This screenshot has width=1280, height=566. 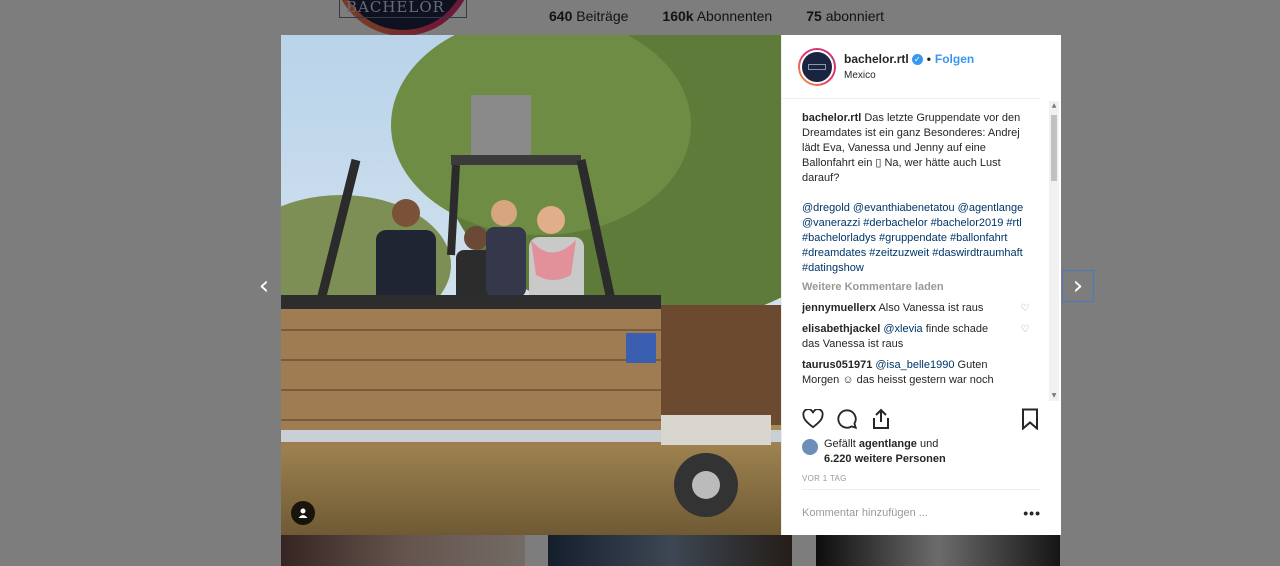 What do you see at coordinates (1054, 148) in the screenshot?
I see `scrollbar-thumb` at bounding box center [1054, 148].